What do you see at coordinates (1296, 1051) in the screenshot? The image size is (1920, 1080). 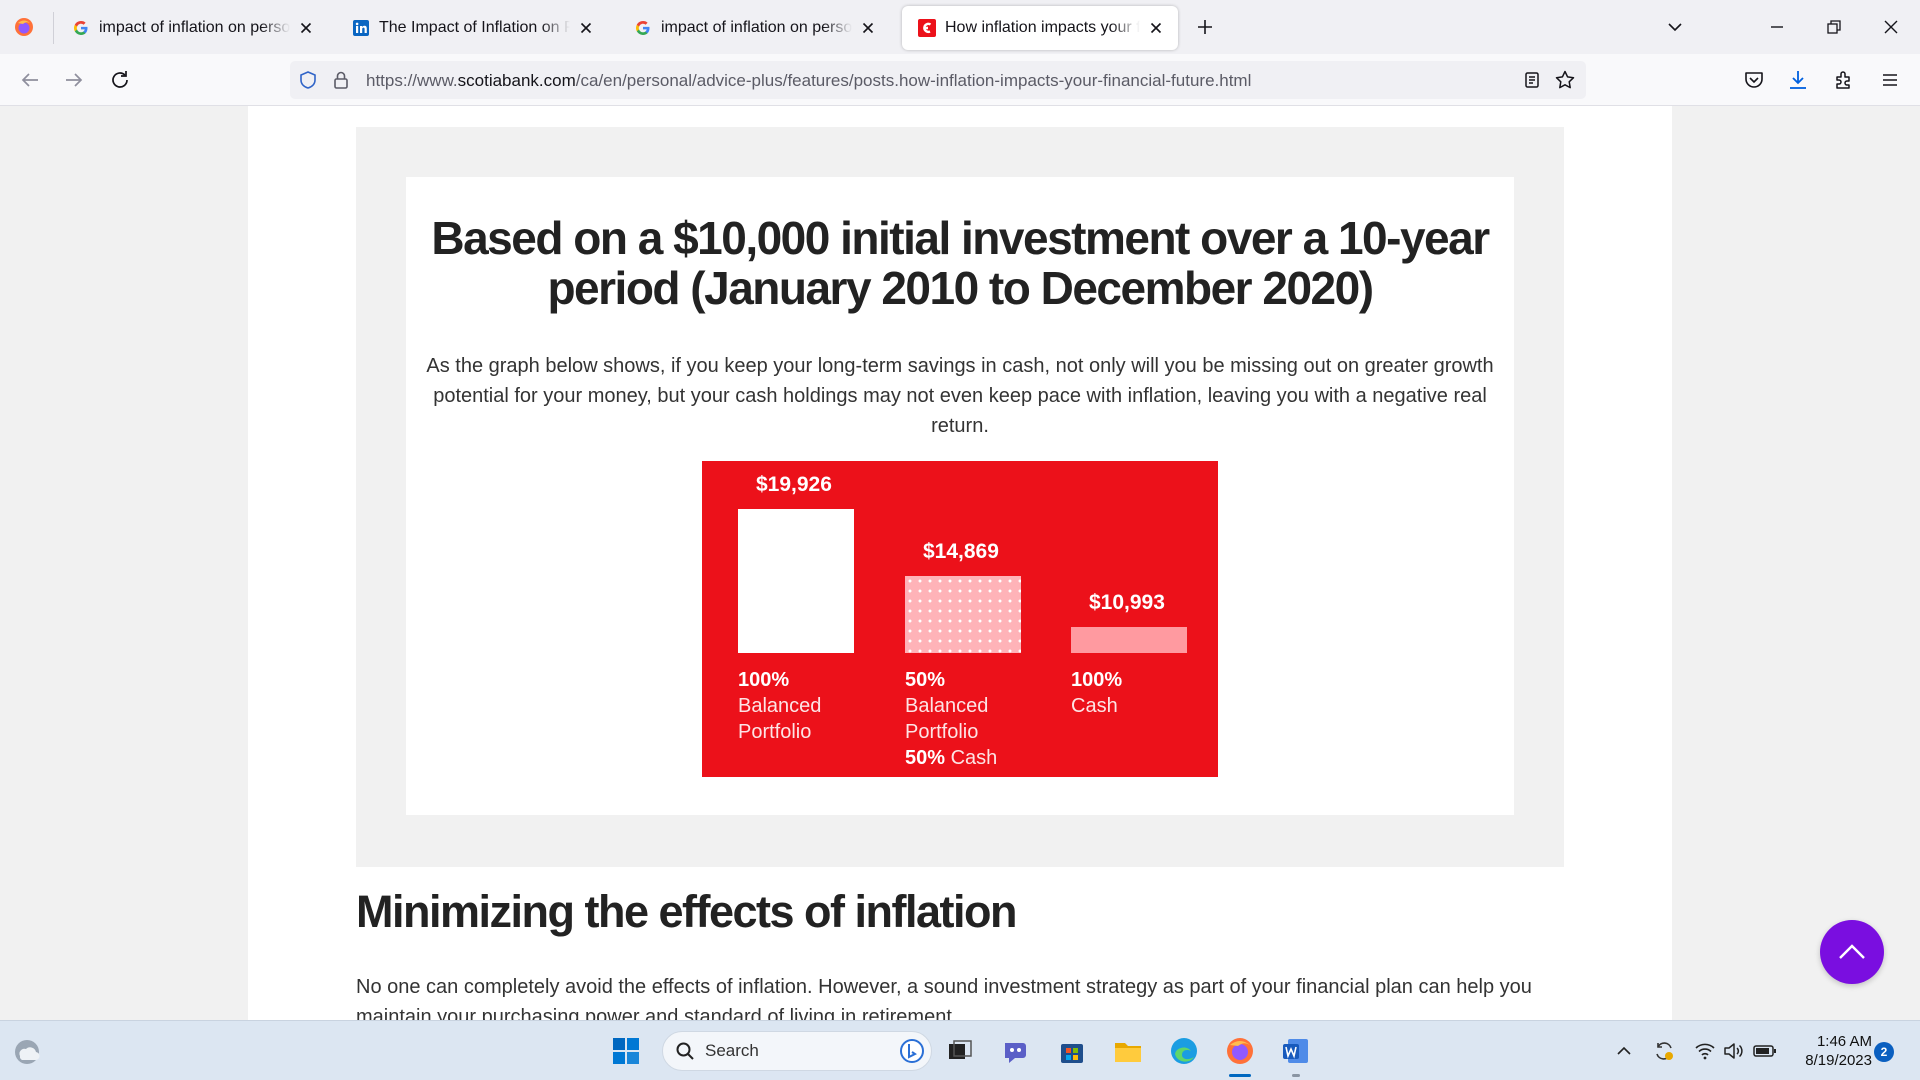 I see `word-app-icon` at bounding box center [1296, 1051].